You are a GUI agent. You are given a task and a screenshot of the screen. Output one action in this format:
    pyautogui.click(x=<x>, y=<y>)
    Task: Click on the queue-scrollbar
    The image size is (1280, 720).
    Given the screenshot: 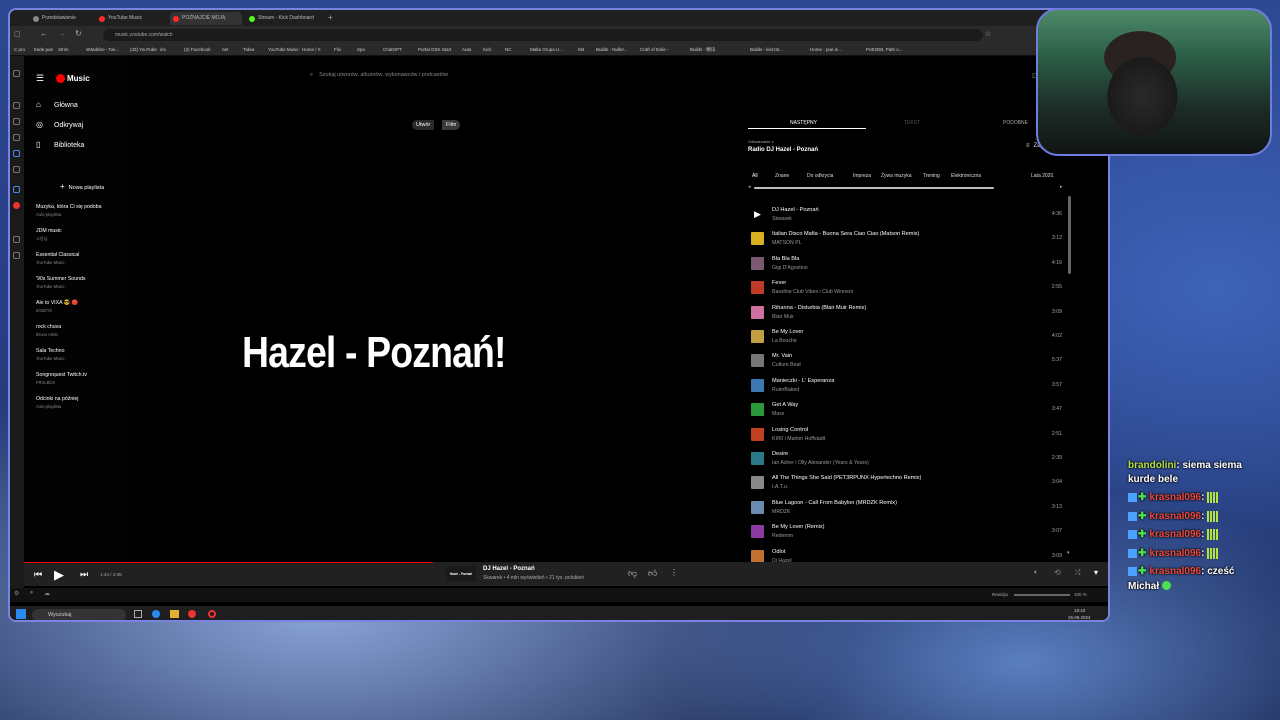 What is the action you would take?
    pyautogui.click(x=1069, y=235)
    